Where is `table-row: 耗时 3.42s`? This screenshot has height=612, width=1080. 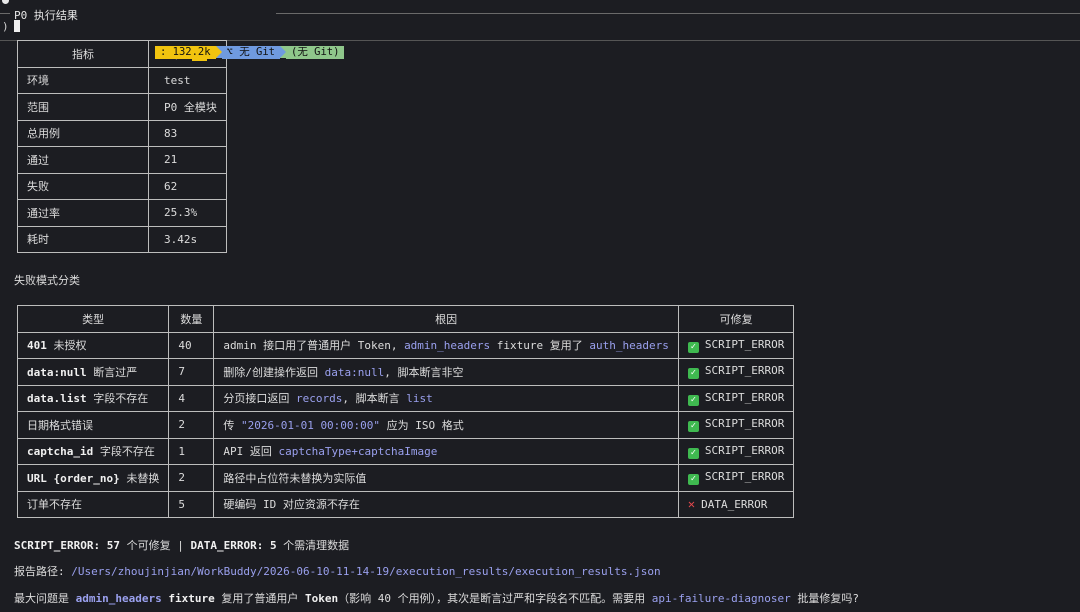 table-row: 耗时 3.42s is located at coordinates (122, 239).